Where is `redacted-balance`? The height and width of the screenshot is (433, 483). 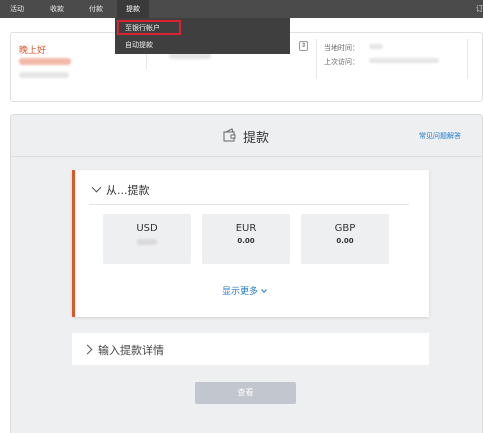
redacted-balance is located at coordinates (147, 242).